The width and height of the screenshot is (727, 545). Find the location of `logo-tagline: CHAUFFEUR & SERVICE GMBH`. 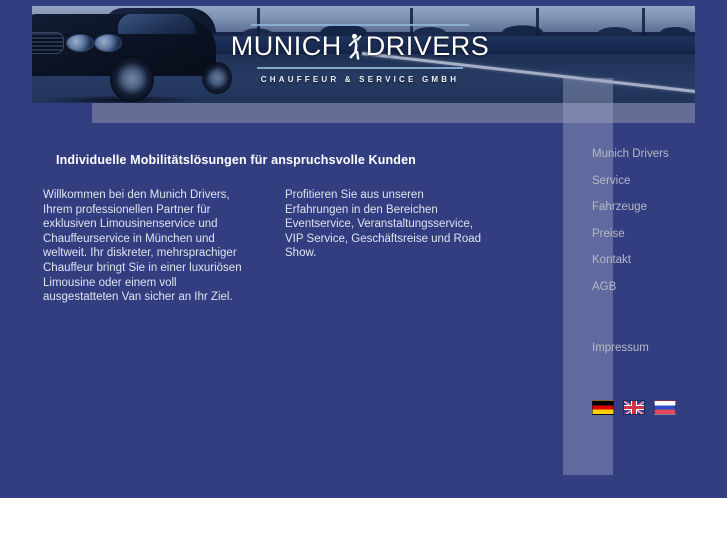

logo-tagline: CHAUFFEUR & SERVICE GMBH is located at coordinates (360, 79).